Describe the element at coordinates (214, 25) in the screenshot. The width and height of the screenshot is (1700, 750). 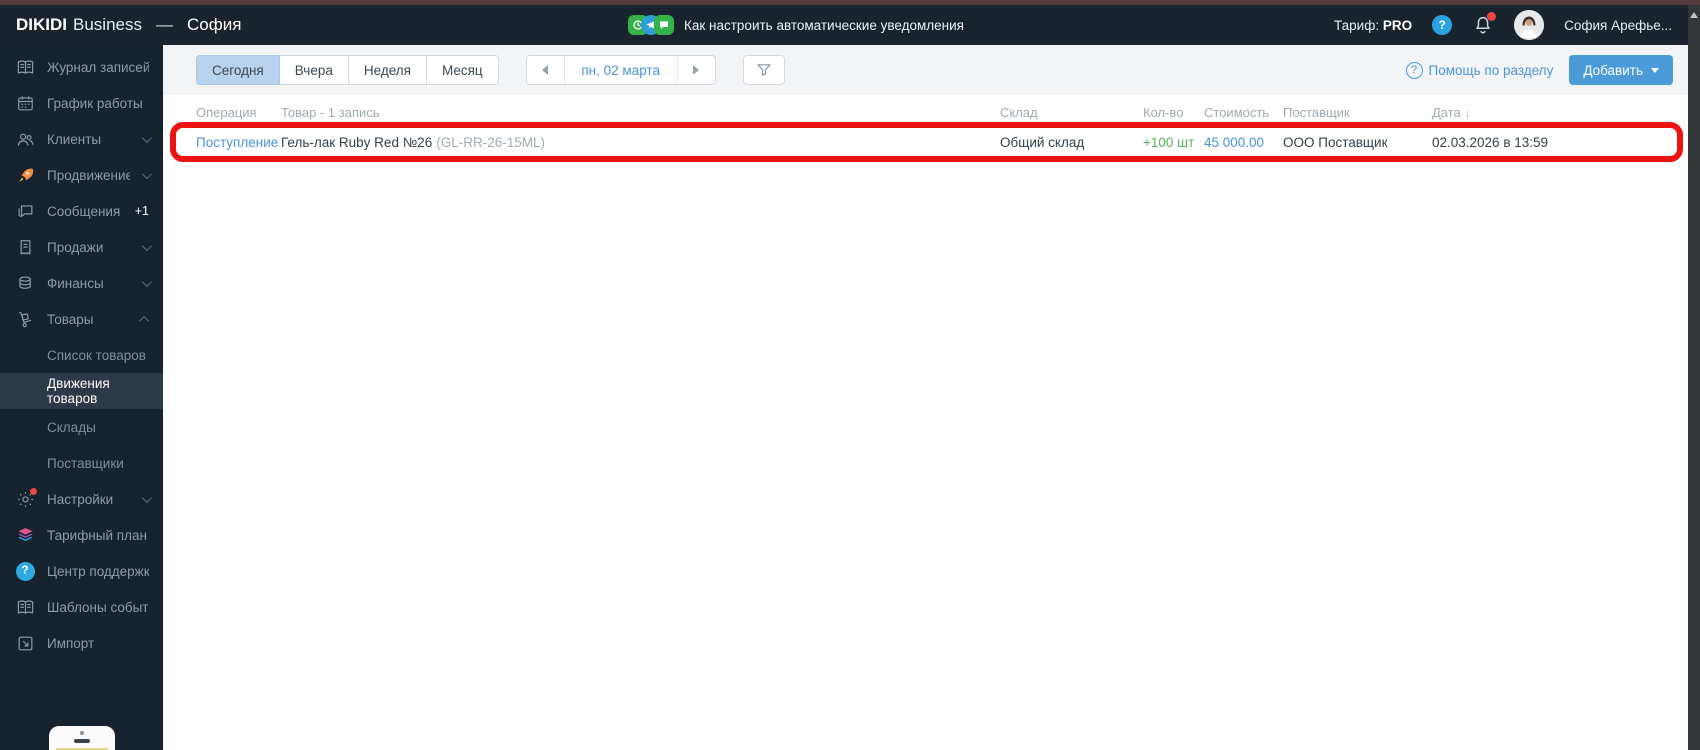
I see `company-name: София` at that location.